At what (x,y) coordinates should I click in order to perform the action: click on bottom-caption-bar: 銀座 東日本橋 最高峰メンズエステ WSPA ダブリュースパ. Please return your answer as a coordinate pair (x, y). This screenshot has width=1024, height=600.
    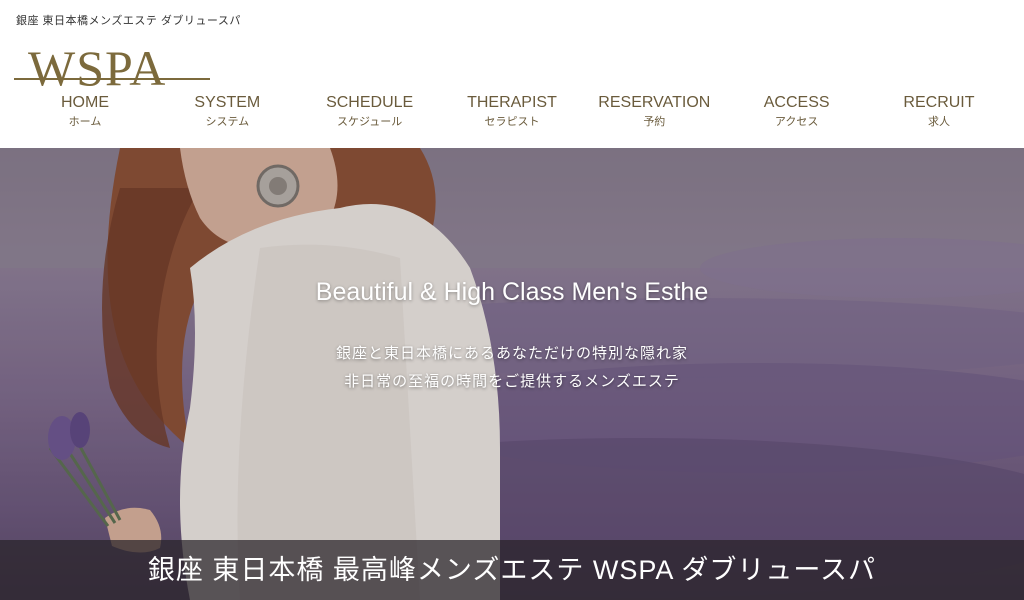
    Looking at the image, I should click on (512, 570).